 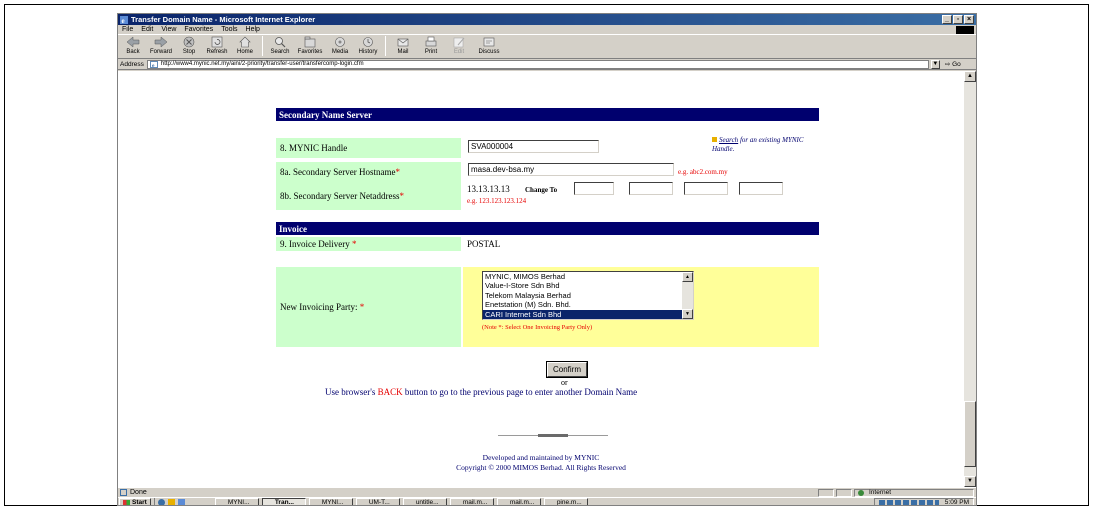 What do you see at coordinates (588, 314) in the screenshot?
I see `invoicing-party-option-selected: CARI Internet Sdn Bhd` at bounding box center [588, 314].